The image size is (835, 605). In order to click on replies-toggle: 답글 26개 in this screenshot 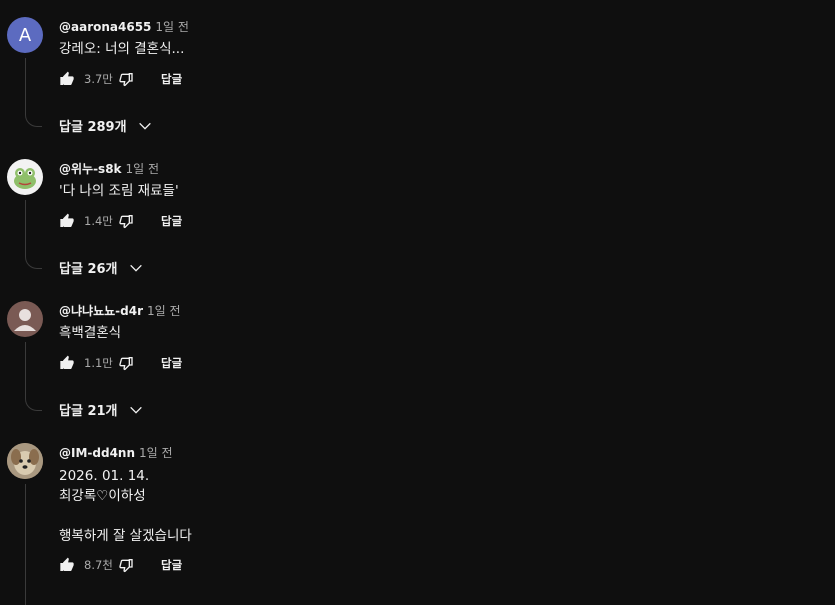, I will do `click(101, 267)`.